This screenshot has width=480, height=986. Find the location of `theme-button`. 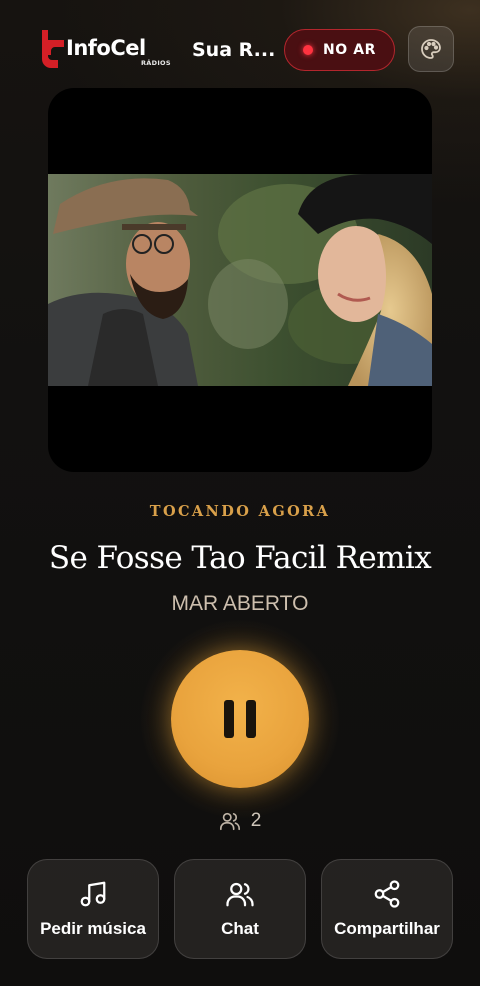

theme-button is located at coordinates (431, 49).